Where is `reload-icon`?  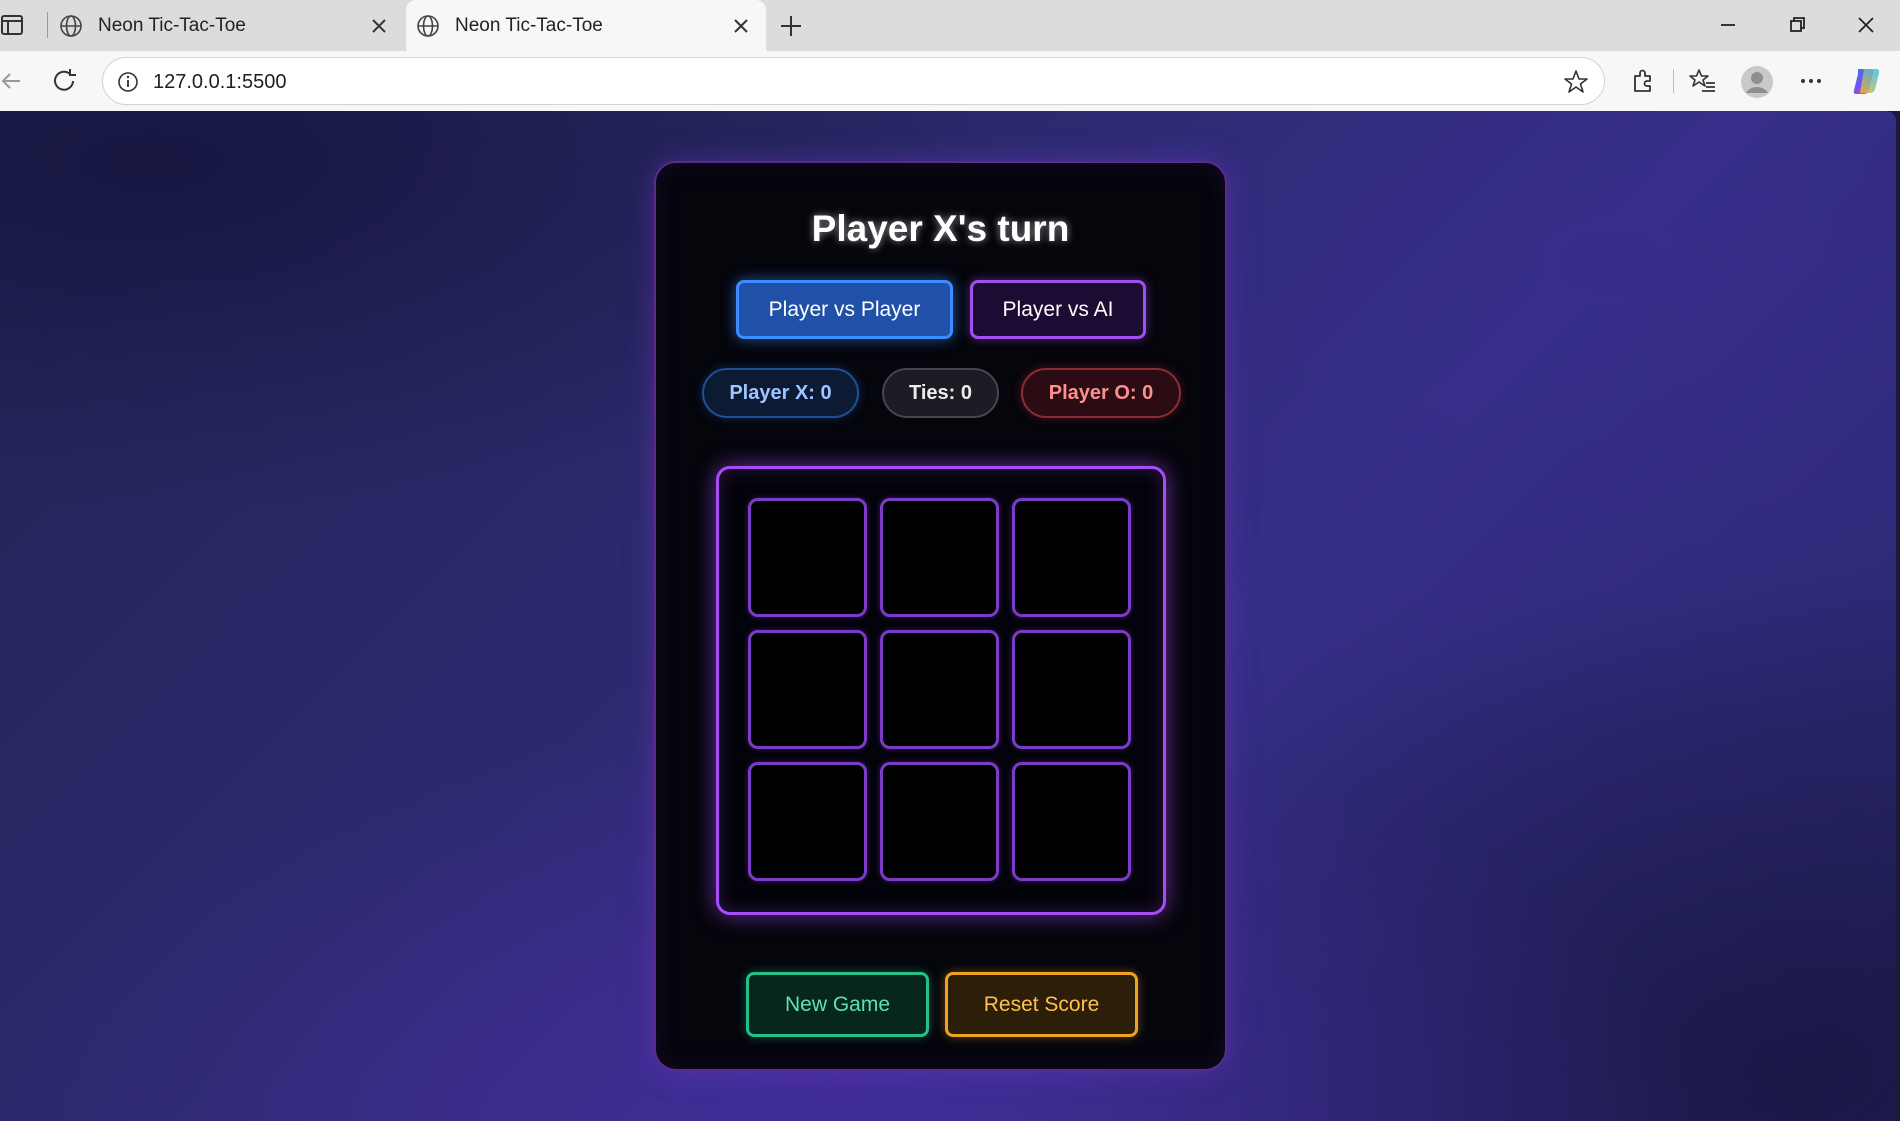
reload-icon is located at coordinates (65, 81).